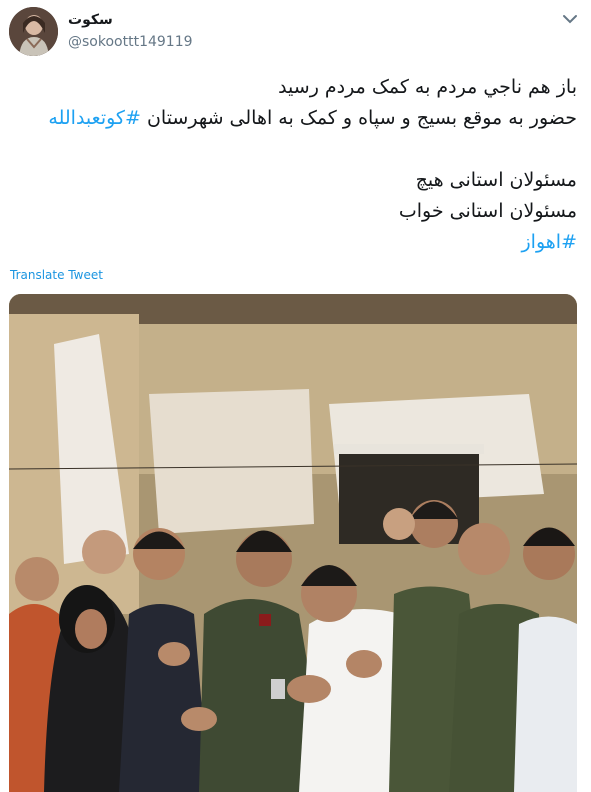 Image resolution: width=591 pixels, height=792 pixels. I want to click on hashtag-link: #اهواز, so click(297, 242).